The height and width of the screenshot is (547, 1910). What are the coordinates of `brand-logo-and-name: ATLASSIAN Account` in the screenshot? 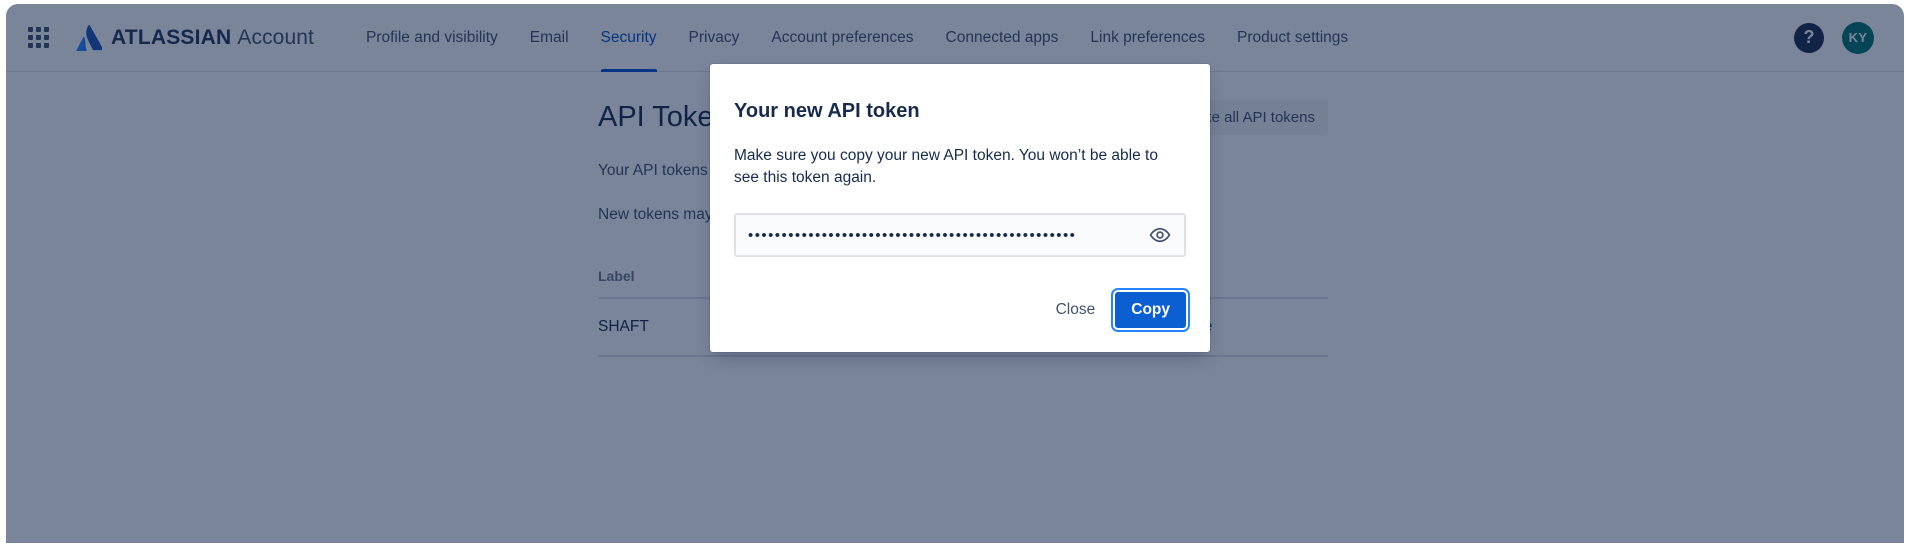 It's located at (195, 37).